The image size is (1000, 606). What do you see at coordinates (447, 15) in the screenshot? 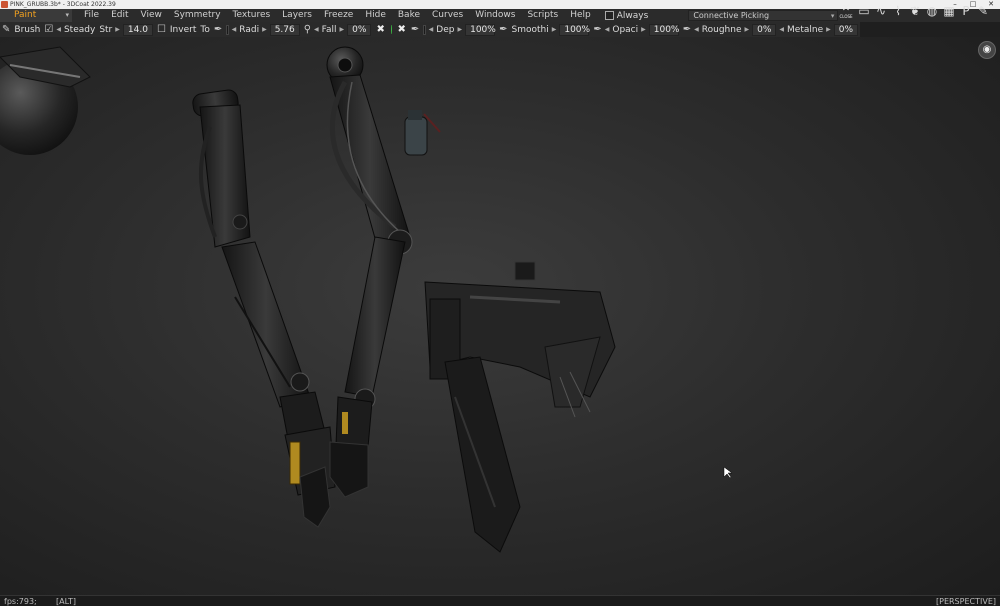
I see `menu-curves: Curves` at bounding box center [447, 15].